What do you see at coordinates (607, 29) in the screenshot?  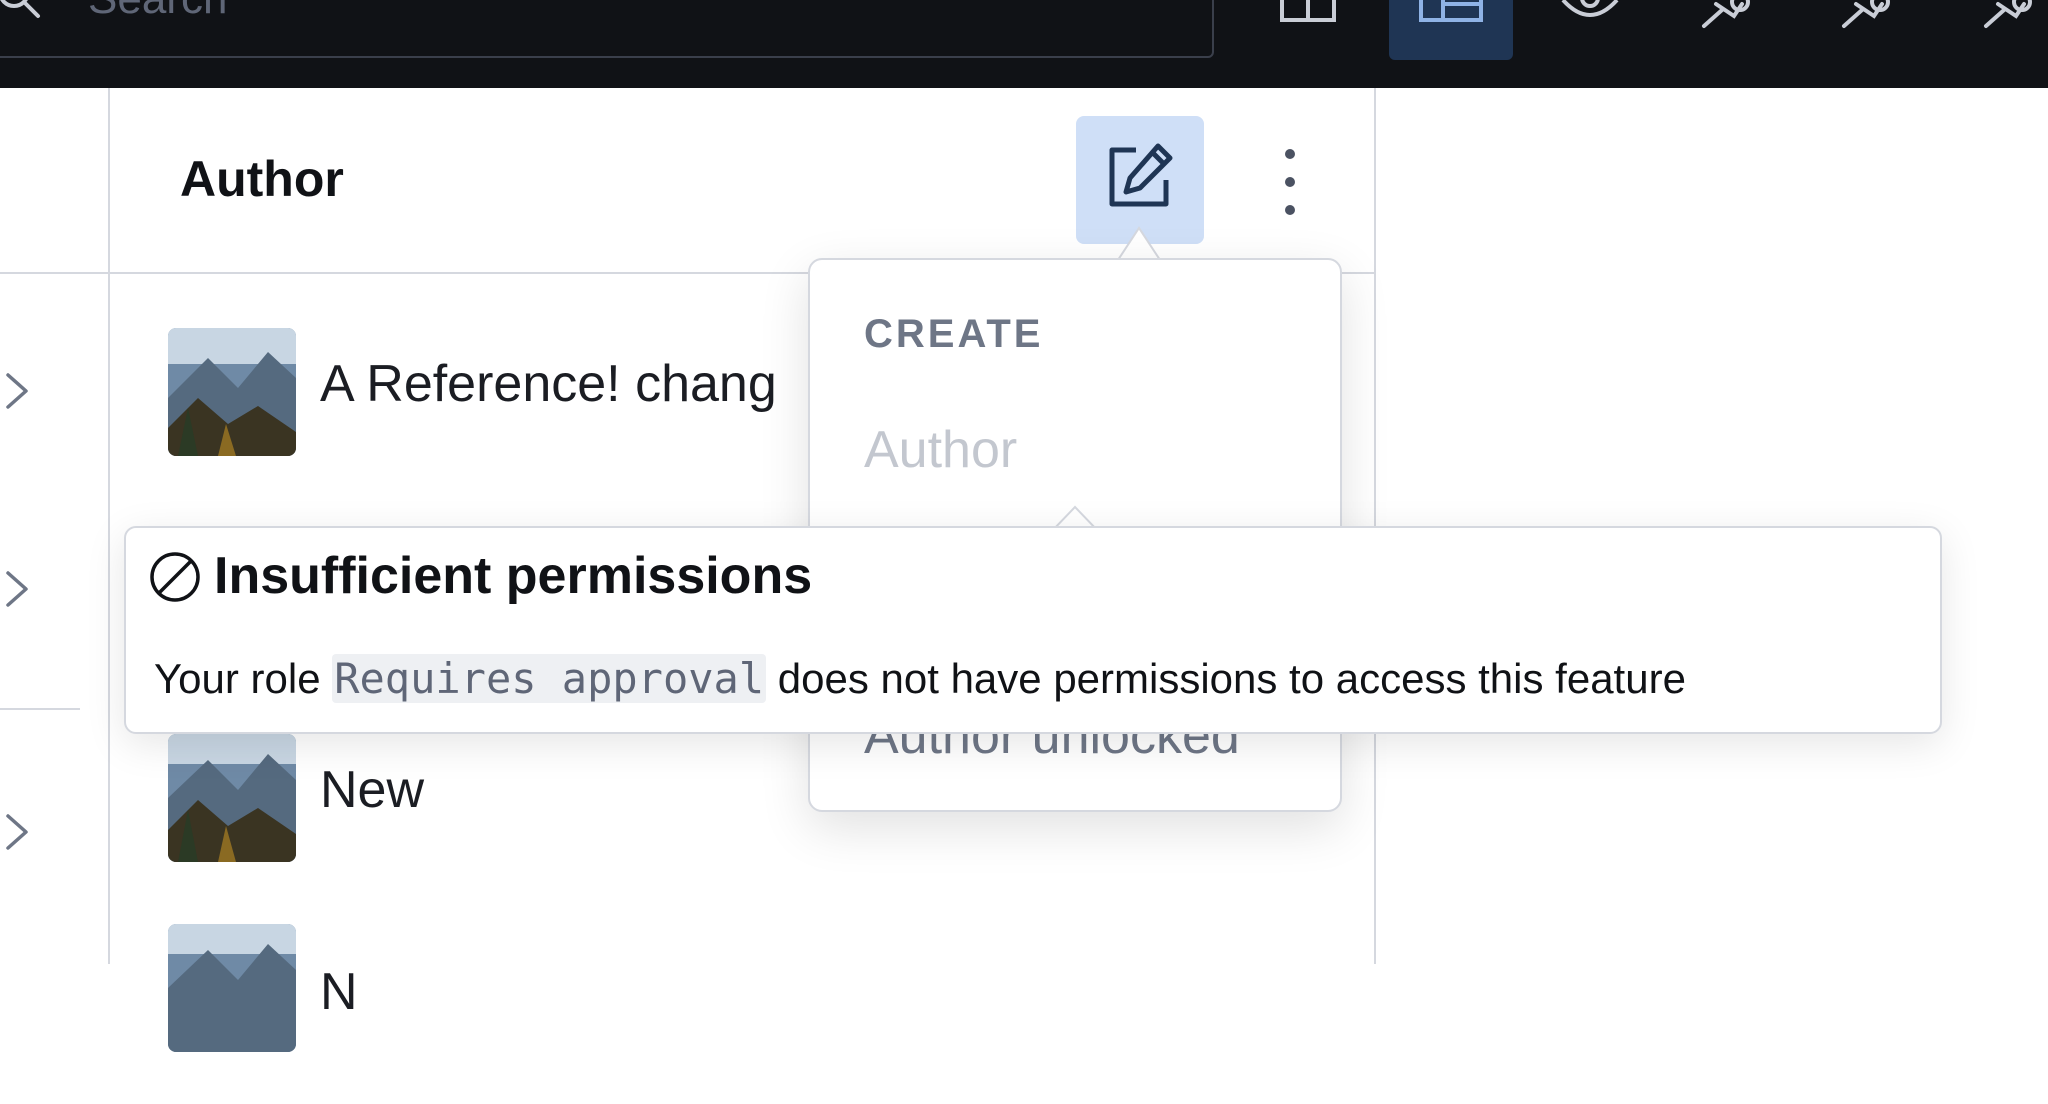 I see `search-field: Search` at bounding box center [607, 29].